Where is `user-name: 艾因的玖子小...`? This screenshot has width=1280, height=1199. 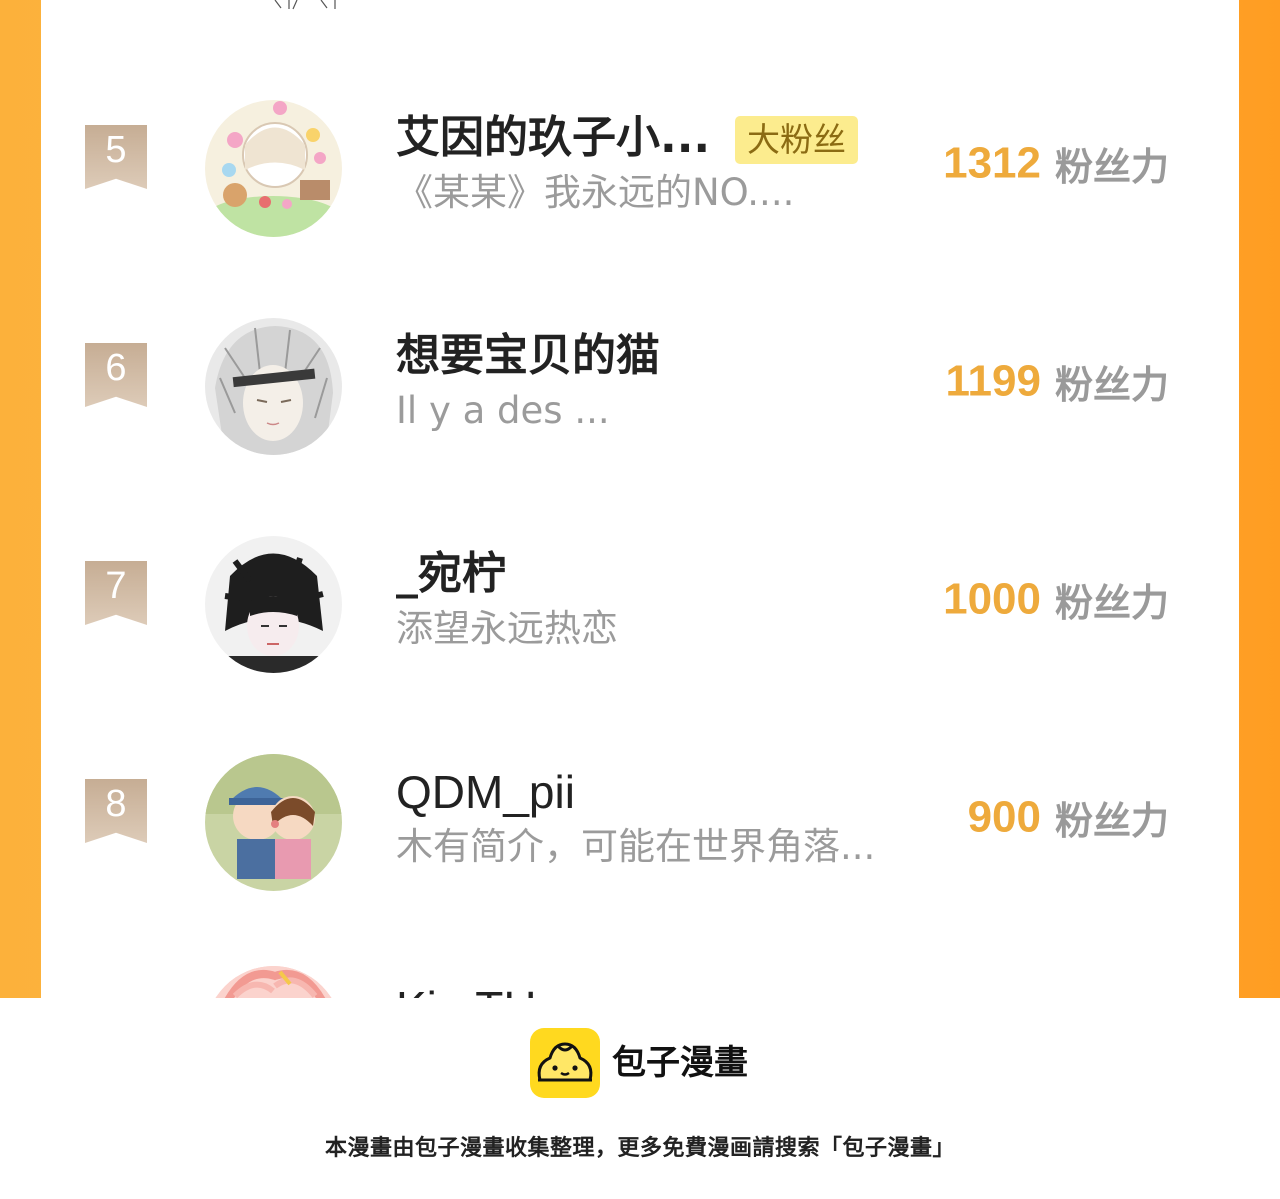 user-name: 艾因的玖子小... is located at coordinates (553, 137).